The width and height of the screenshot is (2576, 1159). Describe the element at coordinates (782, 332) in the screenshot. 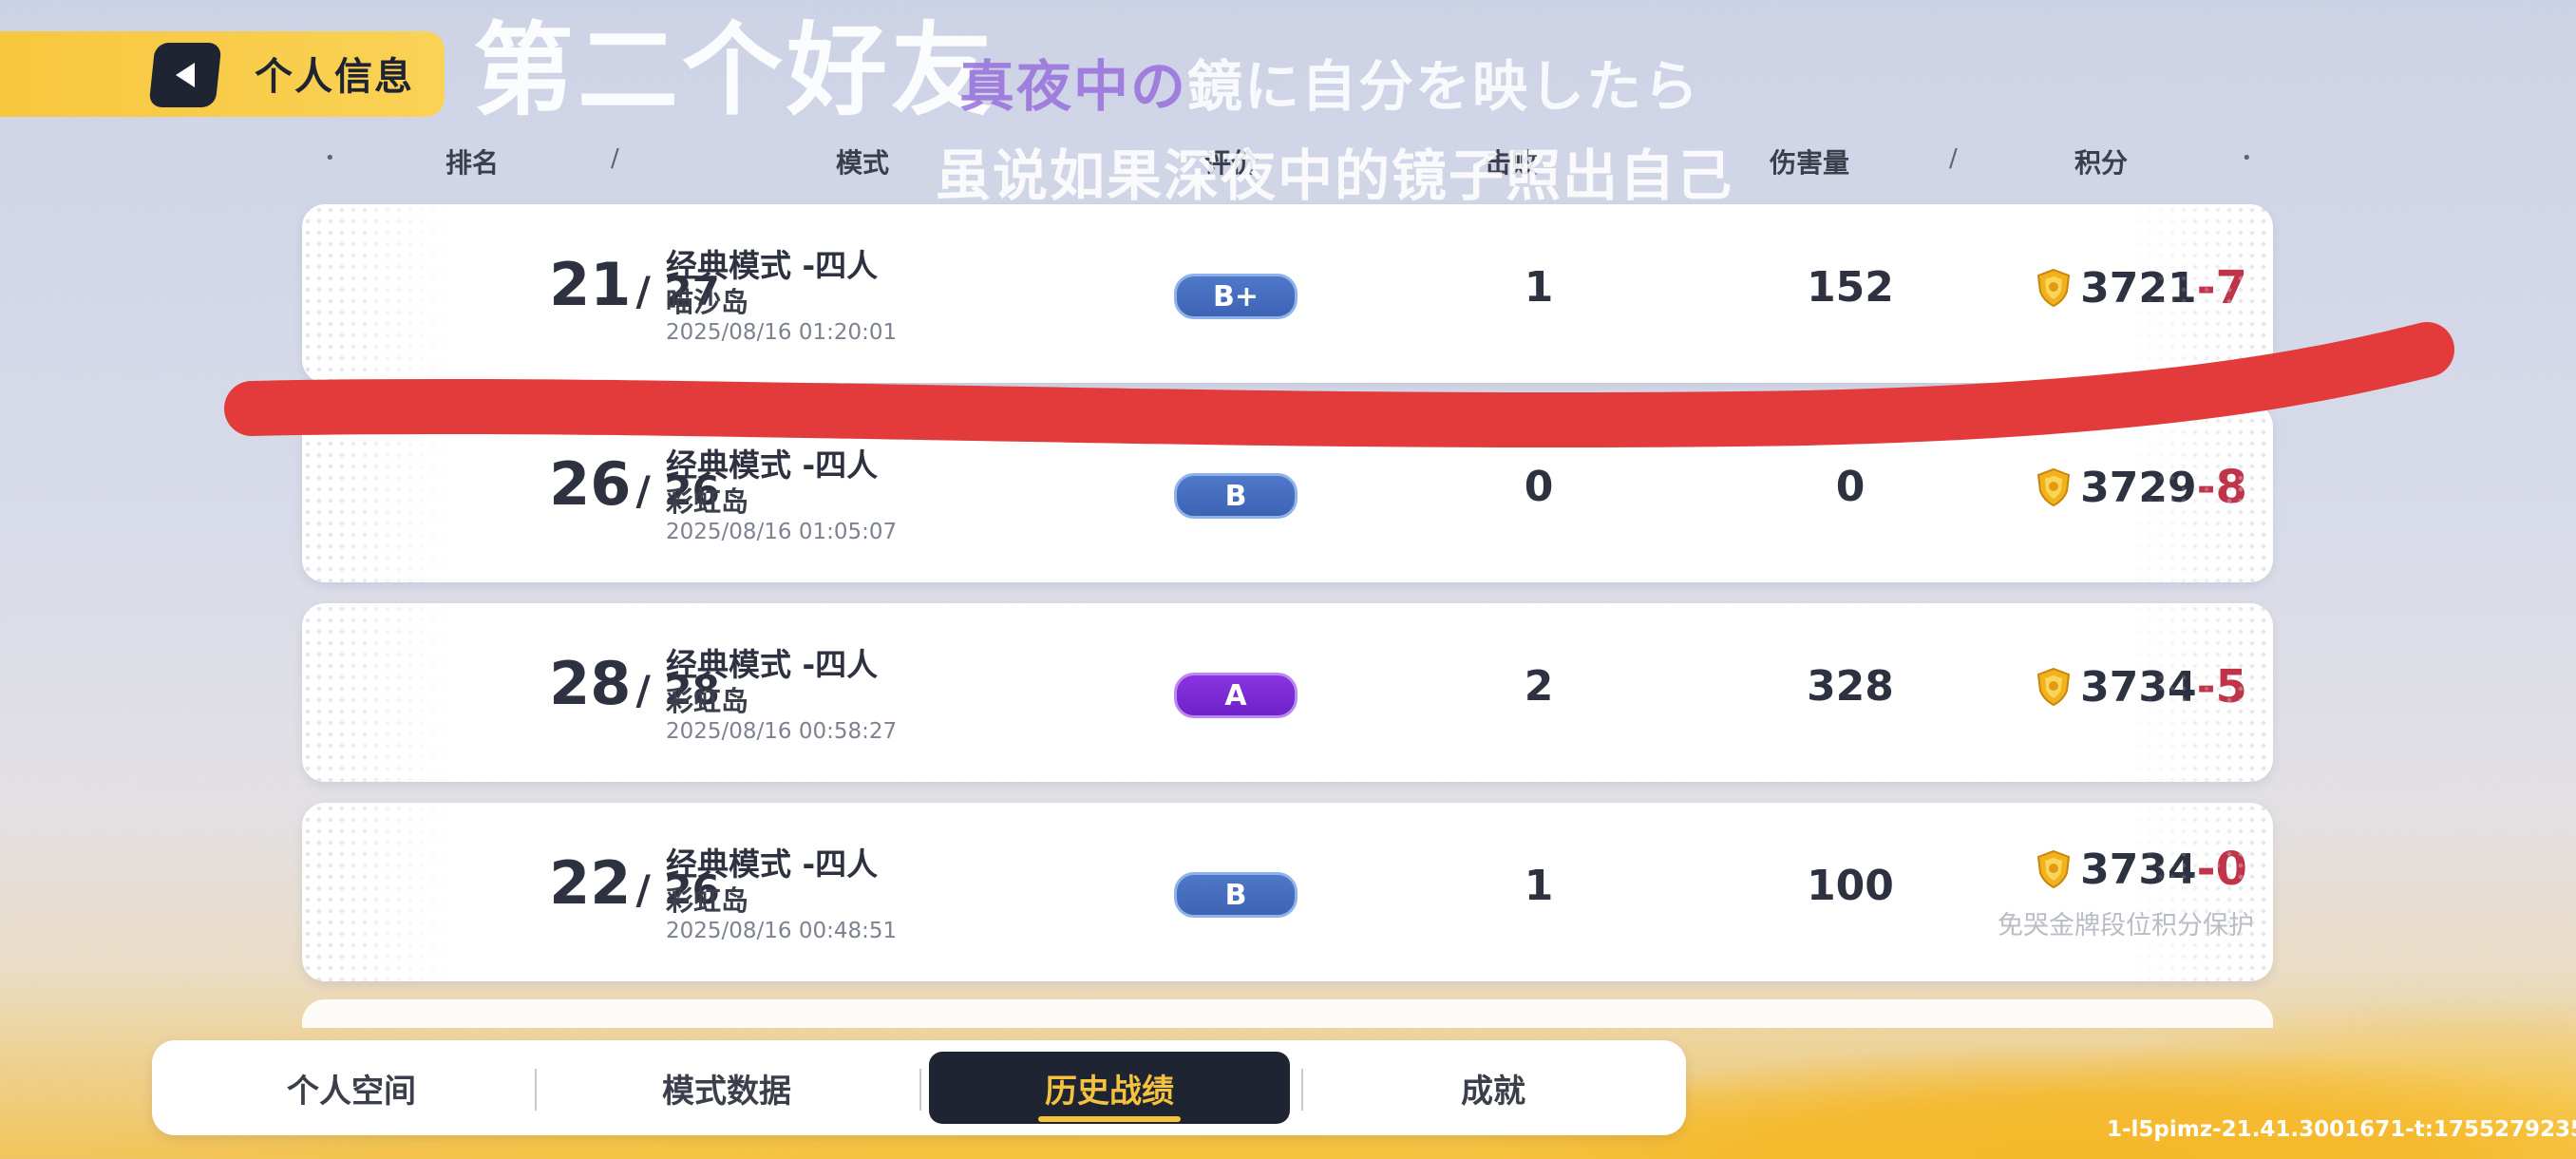

I see `match-time: 2025/08/16 01:20:01` at that location.